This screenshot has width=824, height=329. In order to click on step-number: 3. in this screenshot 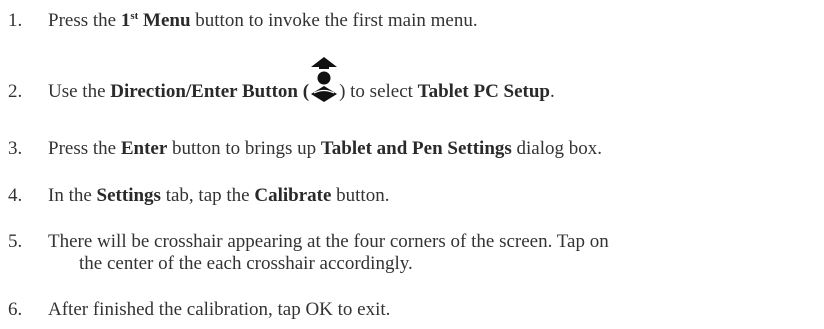, I will do `click(15, 148)`.